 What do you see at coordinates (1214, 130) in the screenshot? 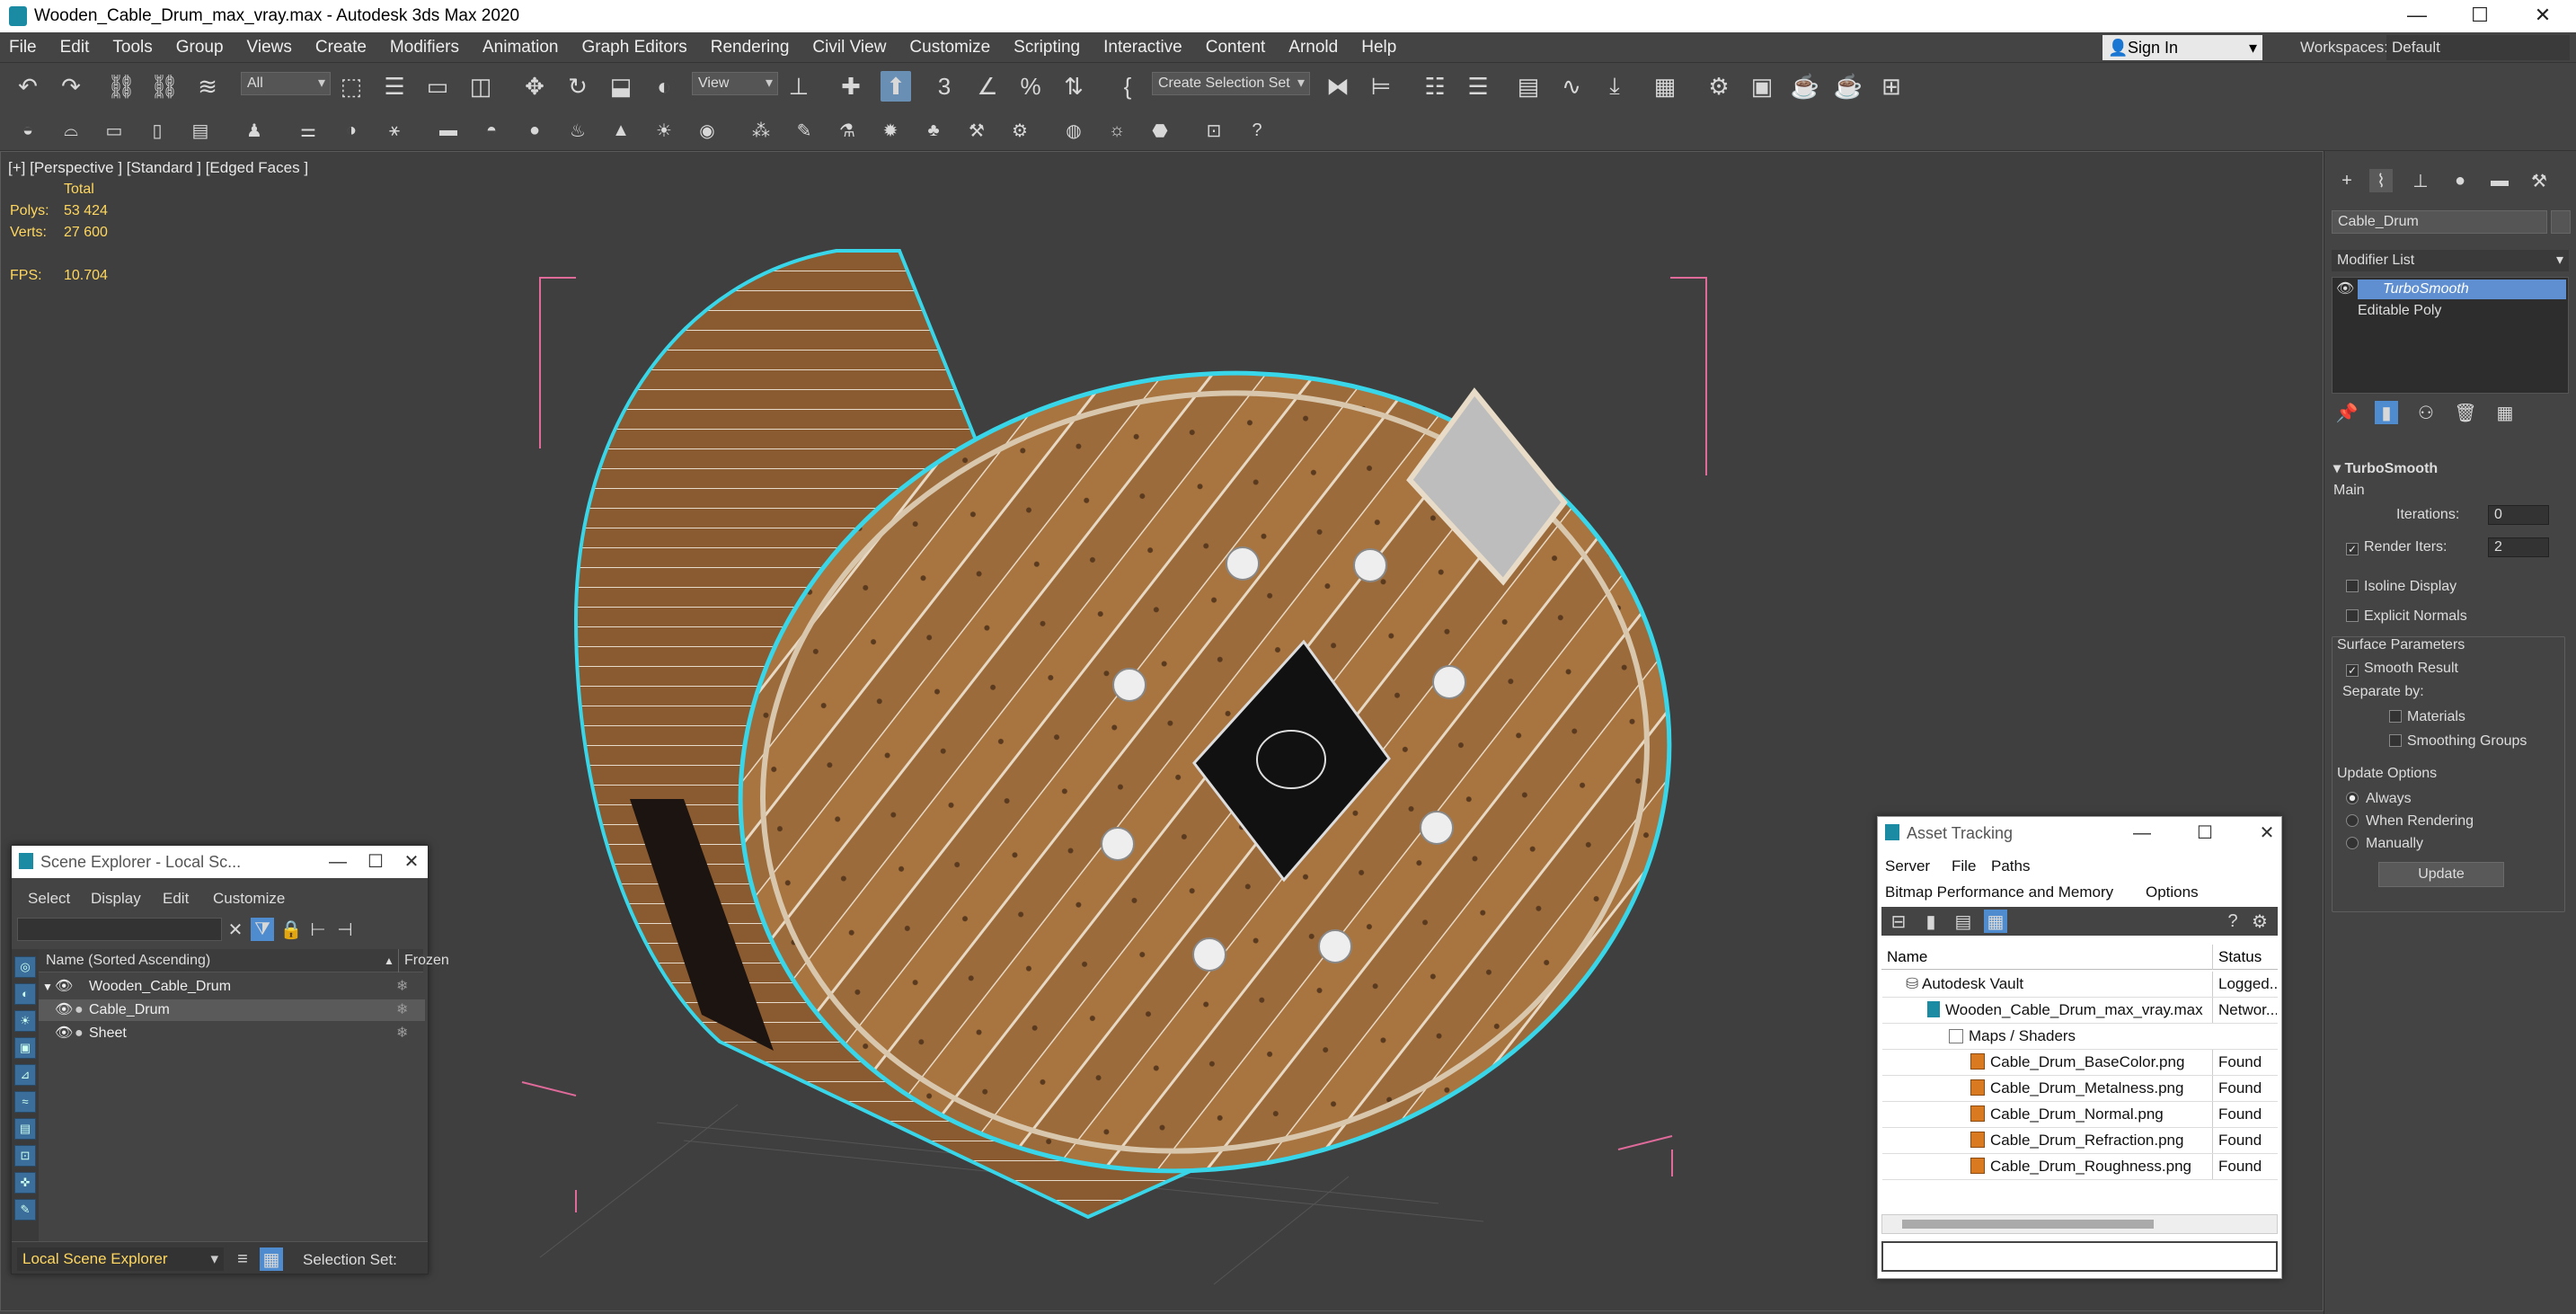
I see `render-to-texture-icon: ⊡` at bounding box center [1214, 130].